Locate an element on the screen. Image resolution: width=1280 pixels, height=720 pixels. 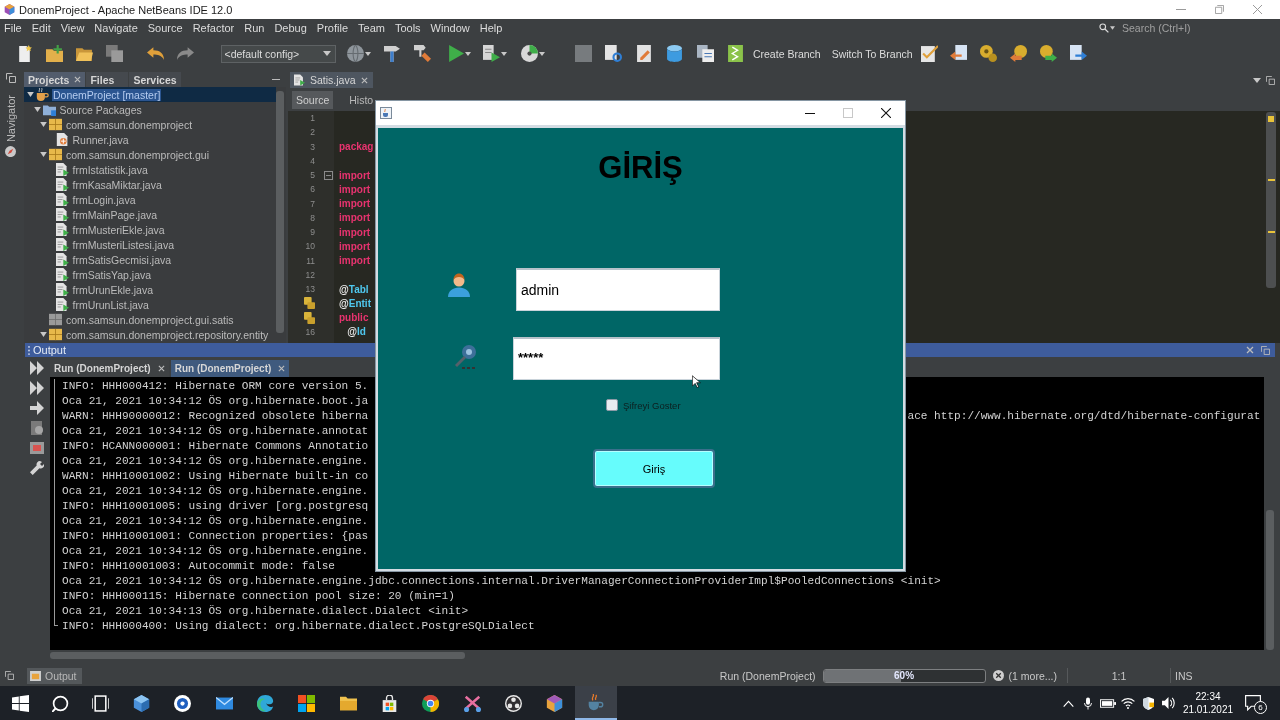
tree-item: com.samsun.donemproject.gui.satis is located at coordinates (150, 319).